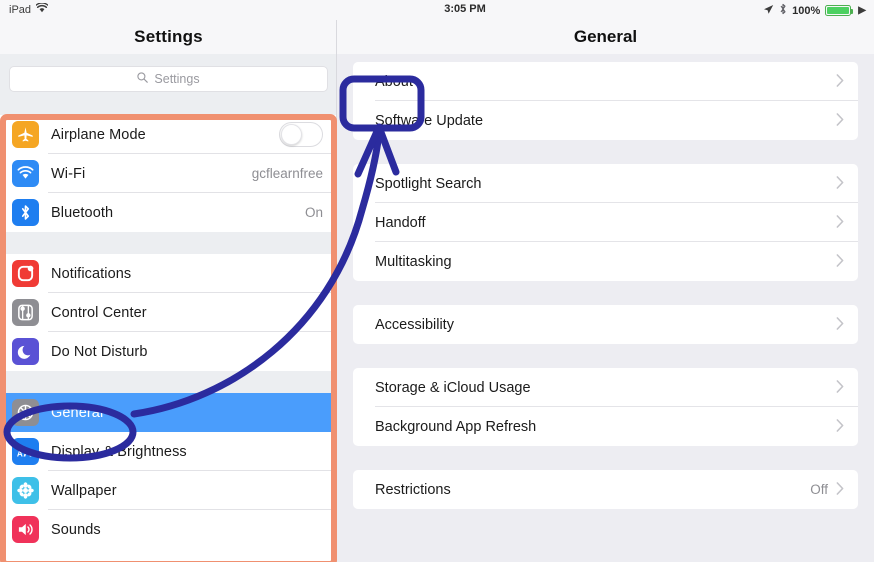 This screenshot has width=874, height=562. Describe the element at coordinates (456, 426) in the screenshot. I see `detail-row-label: Background App Refresh` at that location.